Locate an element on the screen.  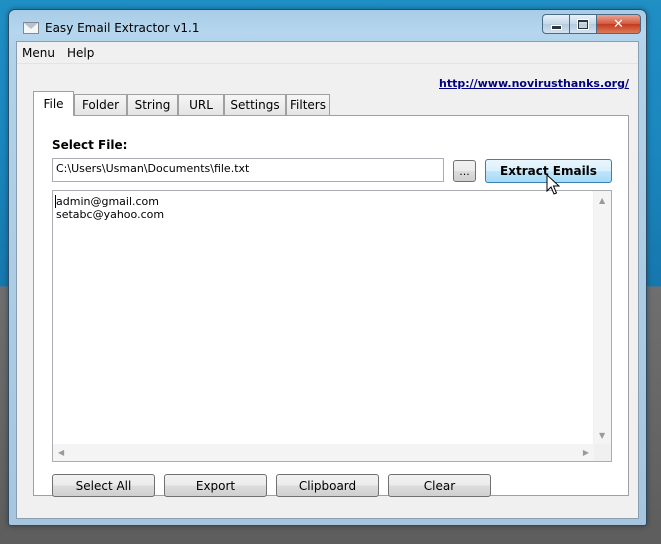
mouse-cursor-icon is located at coordinates (553, 184).